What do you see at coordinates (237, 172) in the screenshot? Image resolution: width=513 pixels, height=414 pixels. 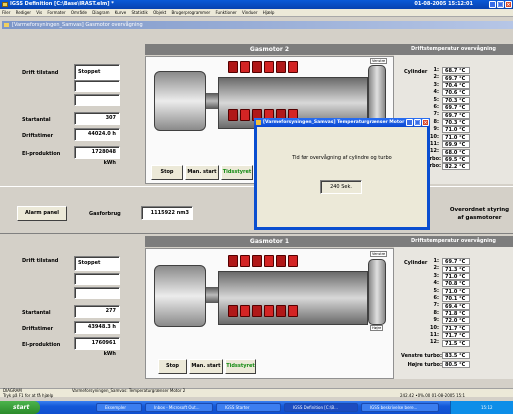 I see `motor2-tidsstyret-button: Tidsstyret` at bounding box center [237, 172].